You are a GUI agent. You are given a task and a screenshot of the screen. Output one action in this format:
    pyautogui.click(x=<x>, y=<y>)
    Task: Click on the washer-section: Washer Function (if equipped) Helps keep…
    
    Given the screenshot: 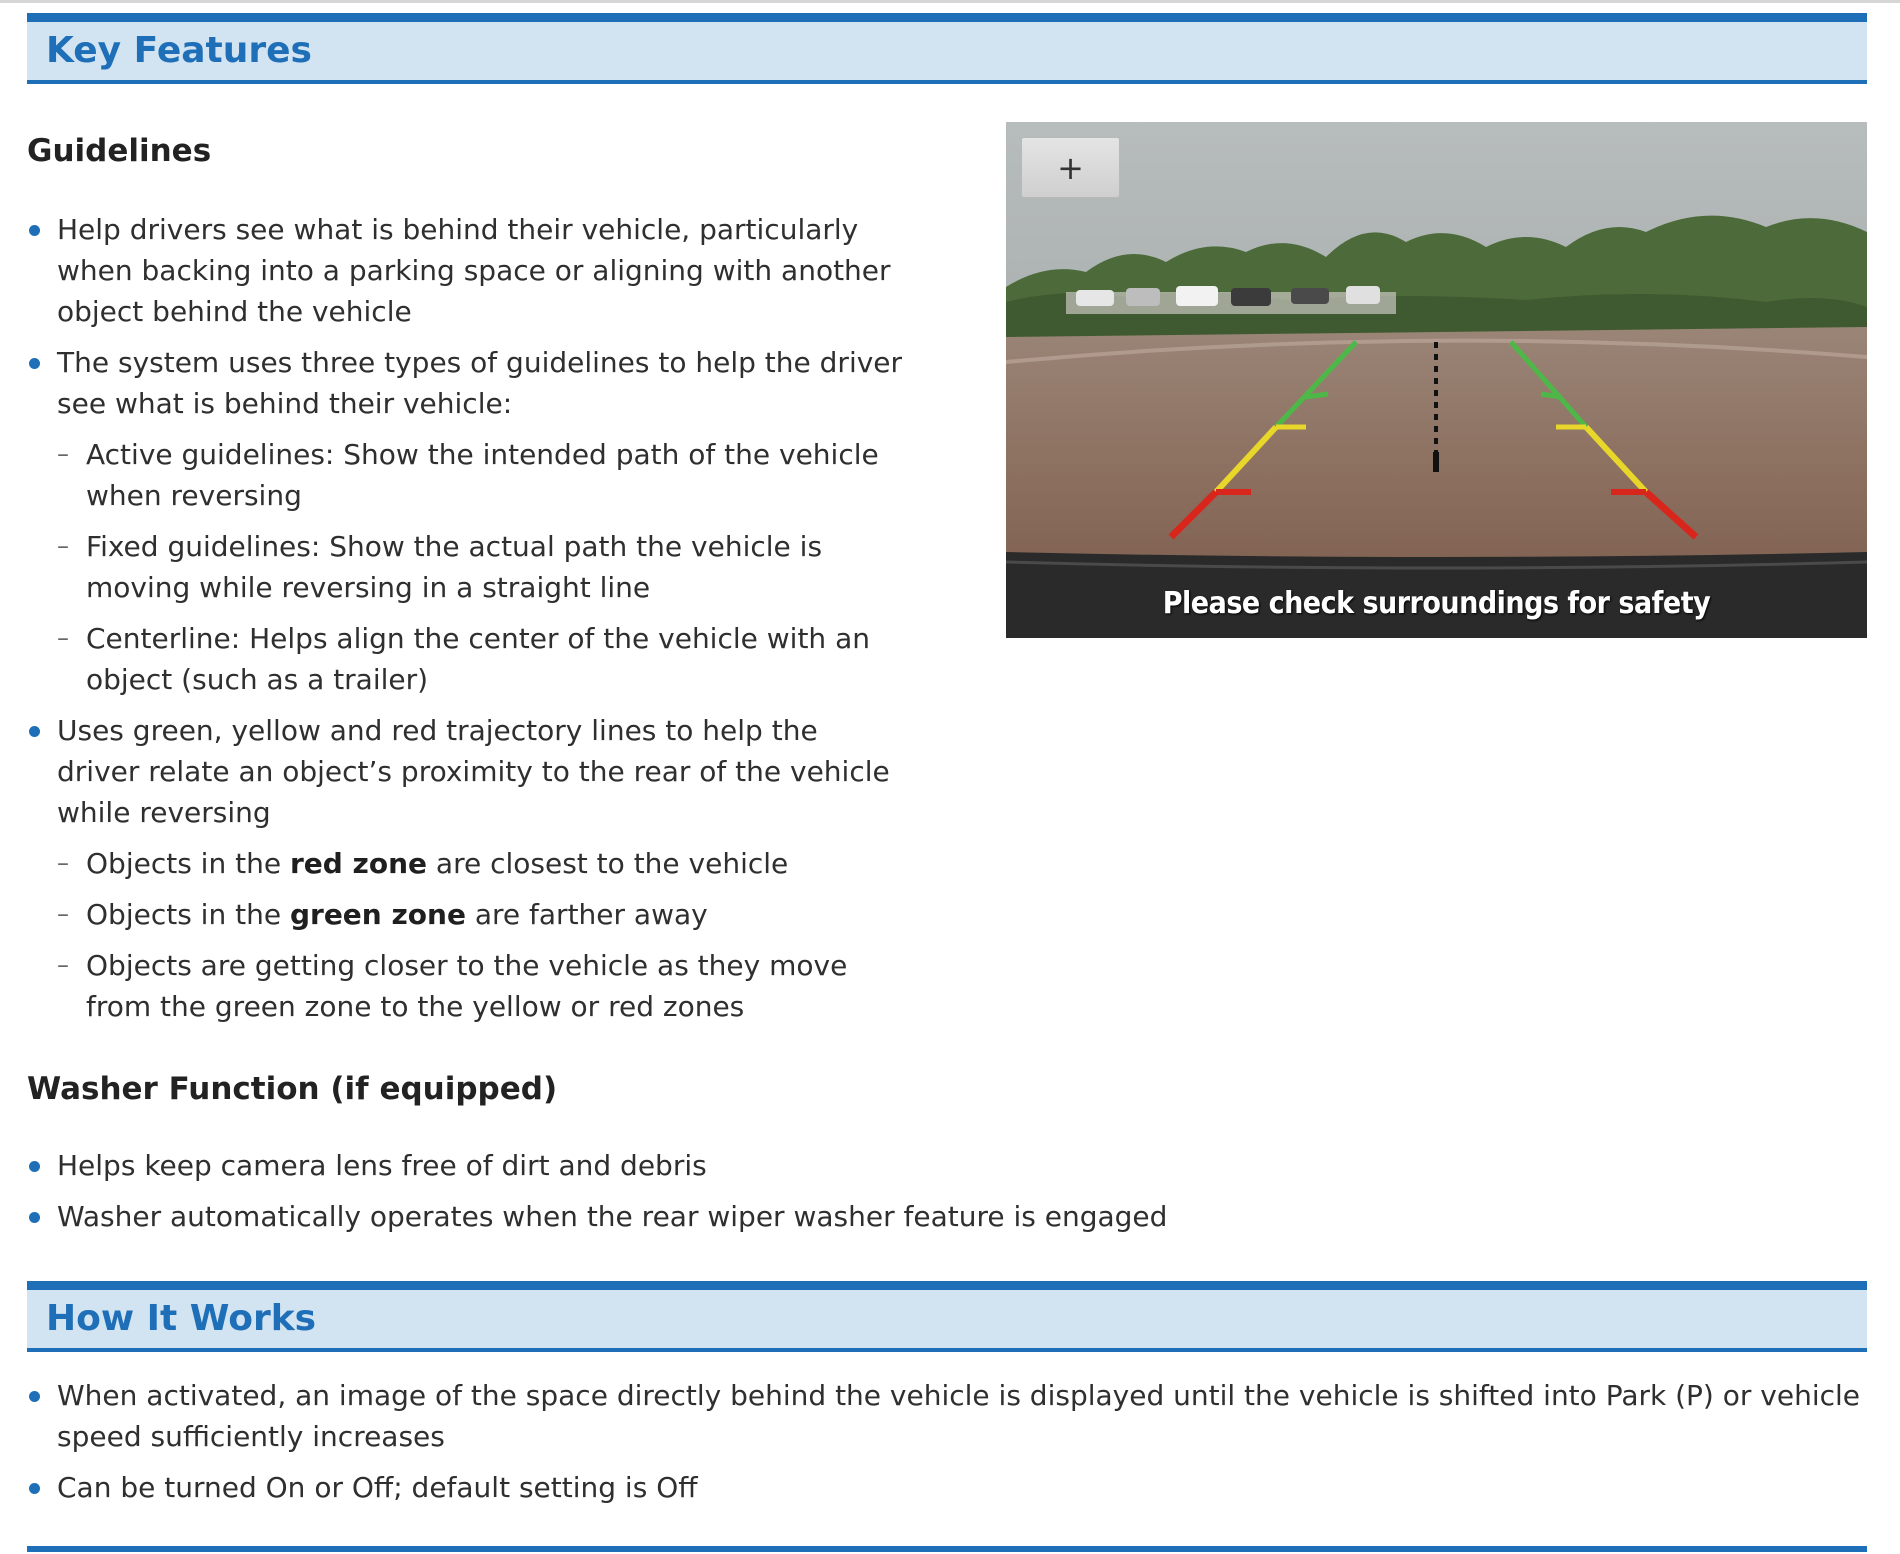 What is the action you would take?
    pyautogui.click(x=627, y=1159)
    